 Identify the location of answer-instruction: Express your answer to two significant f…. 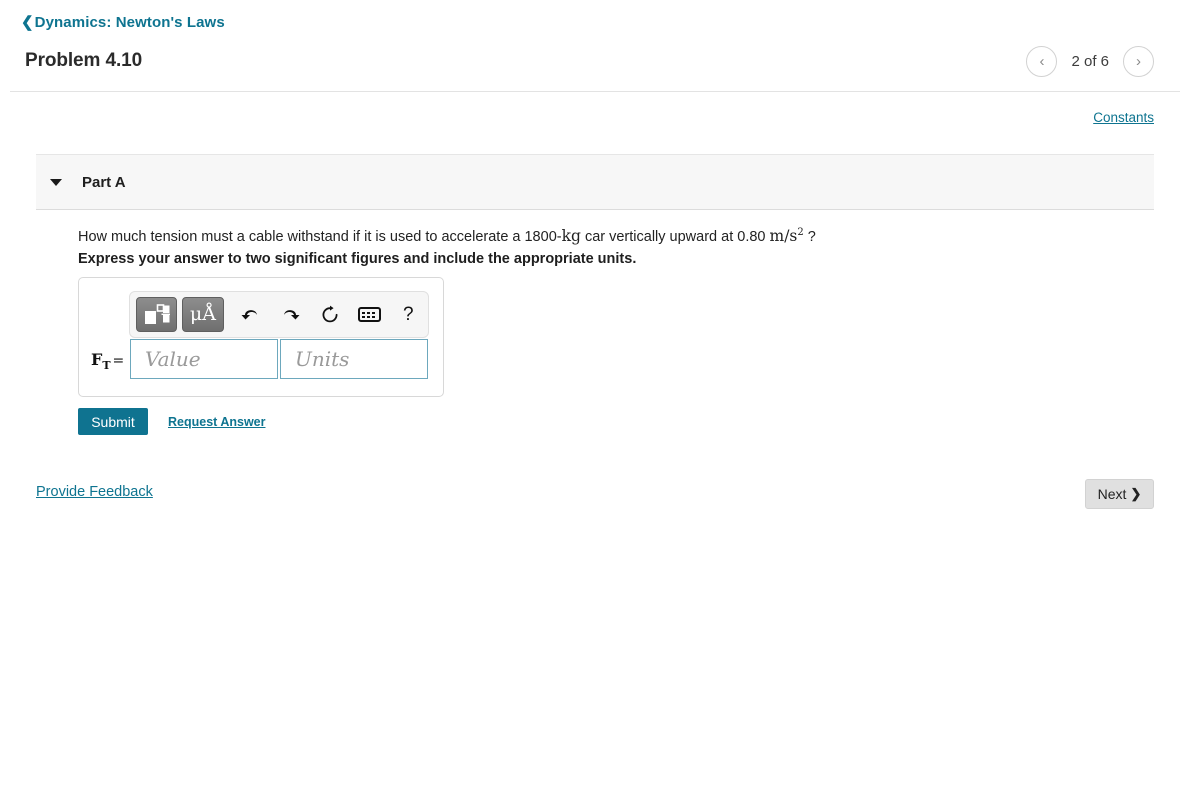
(357, 259).